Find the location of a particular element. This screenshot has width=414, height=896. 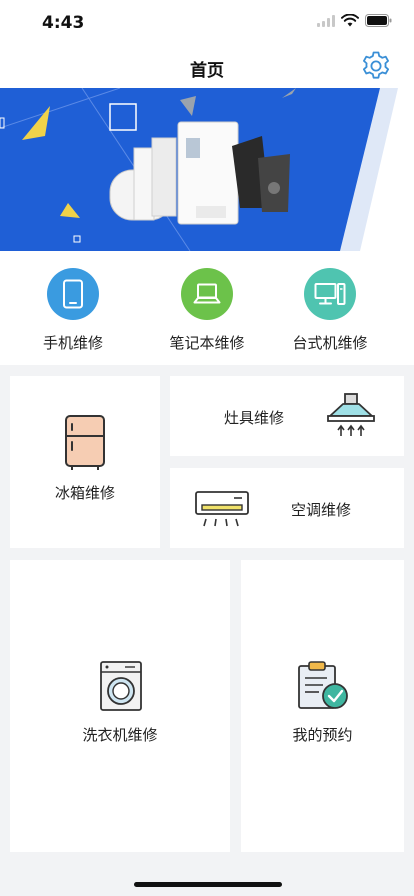

status-time: 4:43 is located at coordinates (63, 23).